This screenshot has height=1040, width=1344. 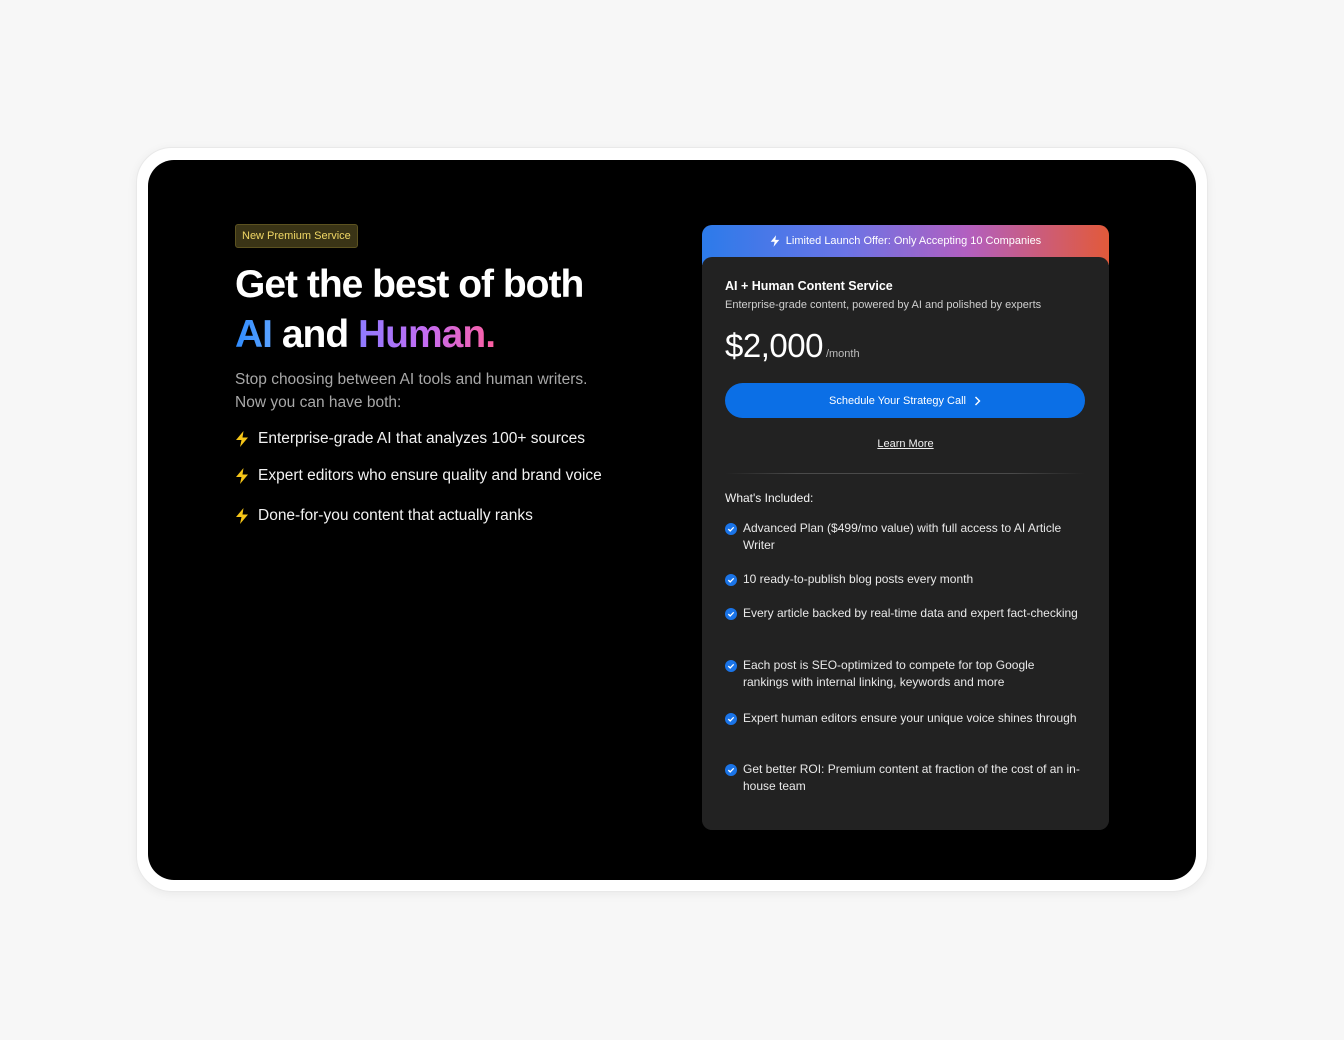 What do you see at coordinates (455, 310) in the screenshot?
I see `page-title: Get the best of both AI and Human.` at bounding box center [455, 310].